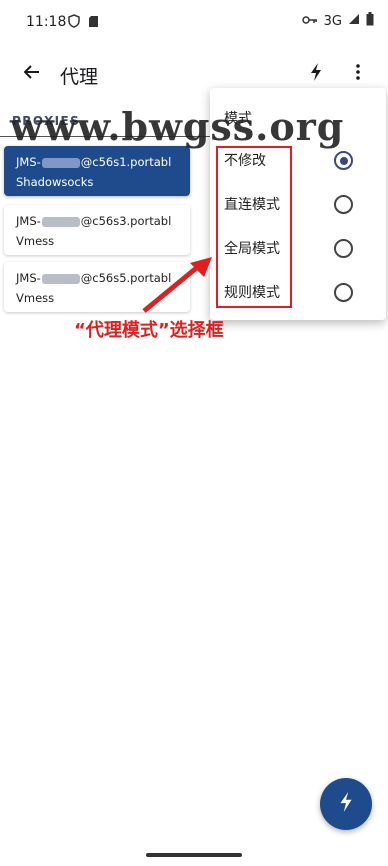  What do you see at coordinates (74, 22) in the screenshot?
I see `shield-icon` at bounding box center [74, 22].